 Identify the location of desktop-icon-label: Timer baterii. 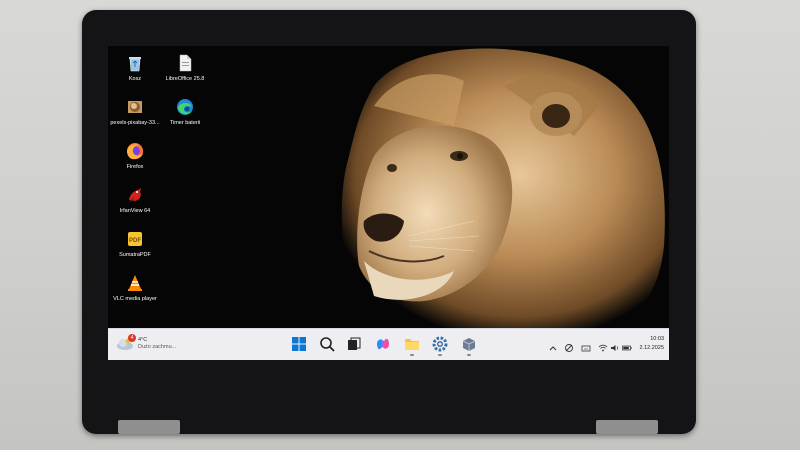
(185, 123).